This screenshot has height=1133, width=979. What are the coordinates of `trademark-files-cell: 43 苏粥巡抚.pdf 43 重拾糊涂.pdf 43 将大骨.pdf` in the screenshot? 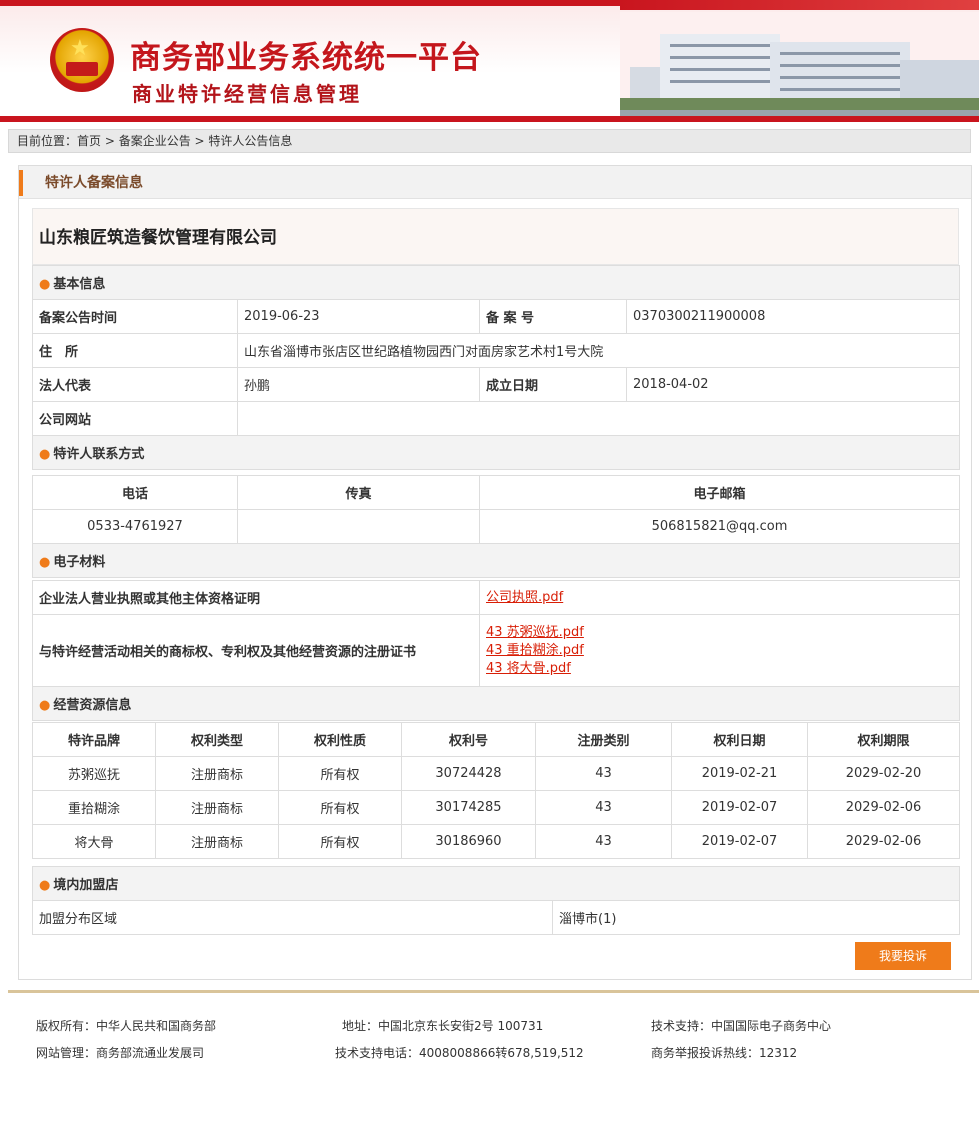 It's located at (719, 650).